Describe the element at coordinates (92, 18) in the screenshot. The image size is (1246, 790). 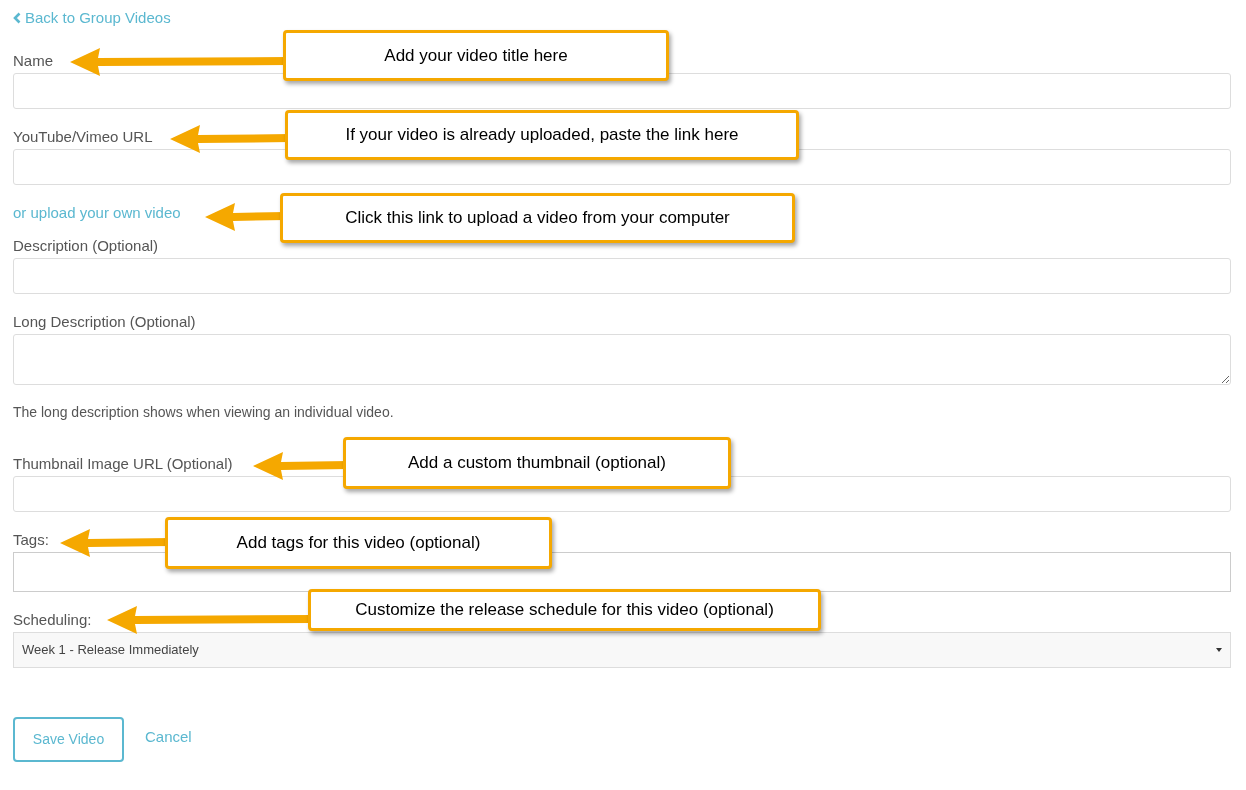
I see `back-link: Back to Group Videos` at that location.